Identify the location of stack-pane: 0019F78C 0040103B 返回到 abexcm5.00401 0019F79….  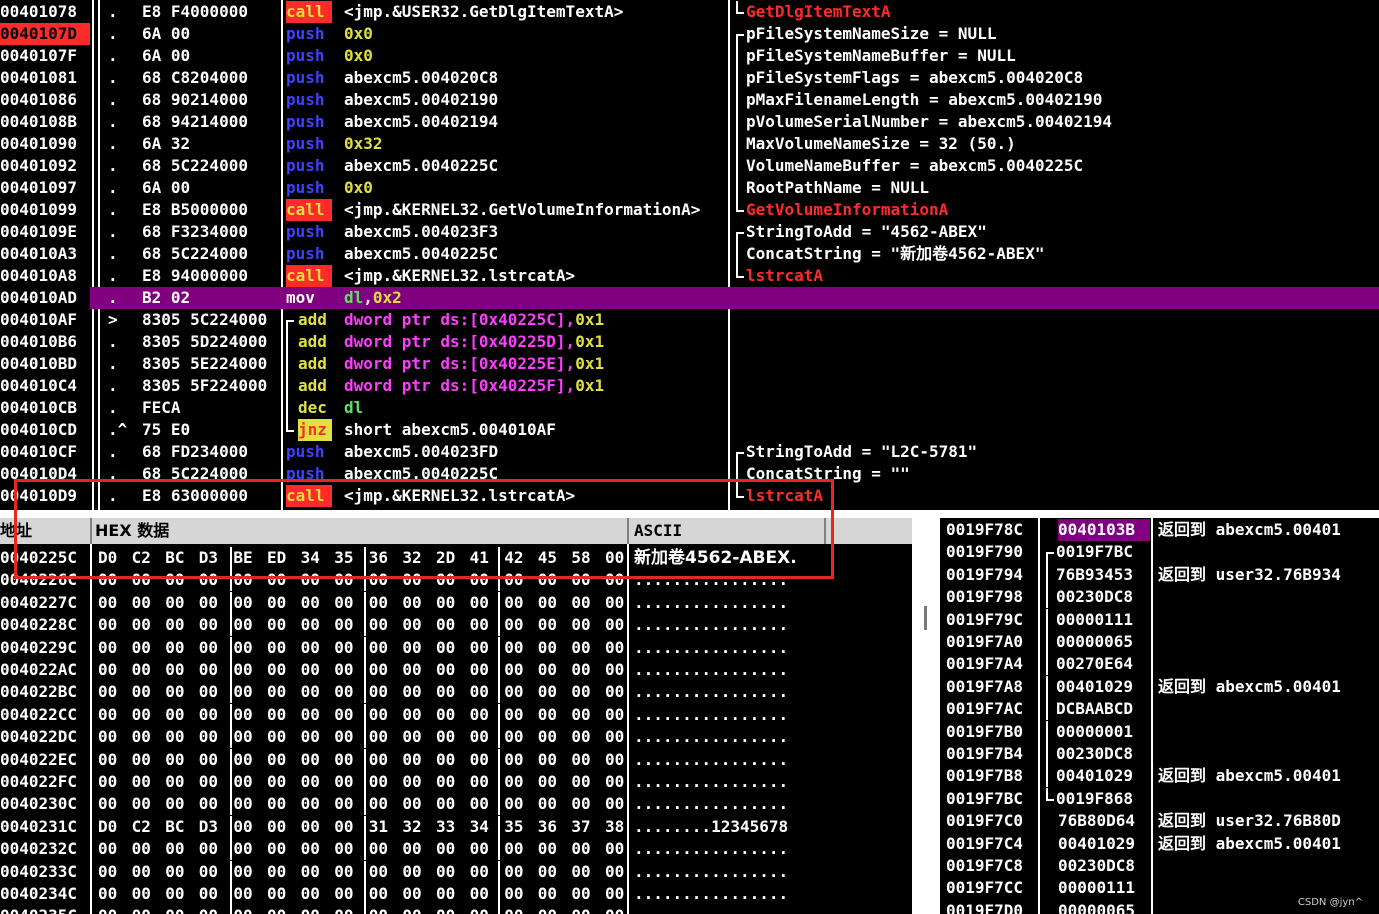
(1159, 716).